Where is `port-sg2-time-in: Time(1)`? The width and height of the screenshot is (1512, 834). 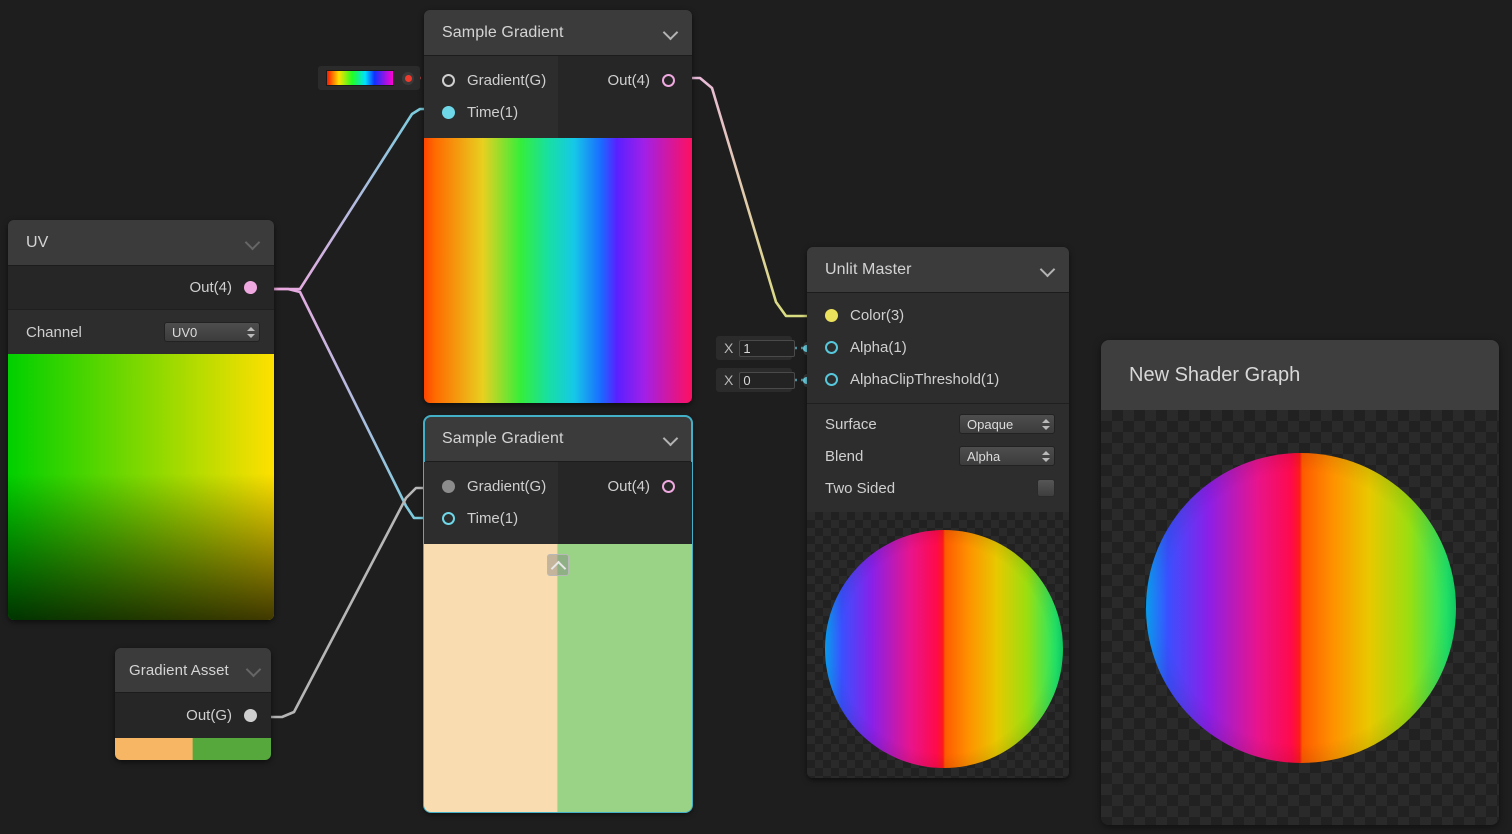
port-sg2-time-in: Time(1) is located at coordinates (491, 518).